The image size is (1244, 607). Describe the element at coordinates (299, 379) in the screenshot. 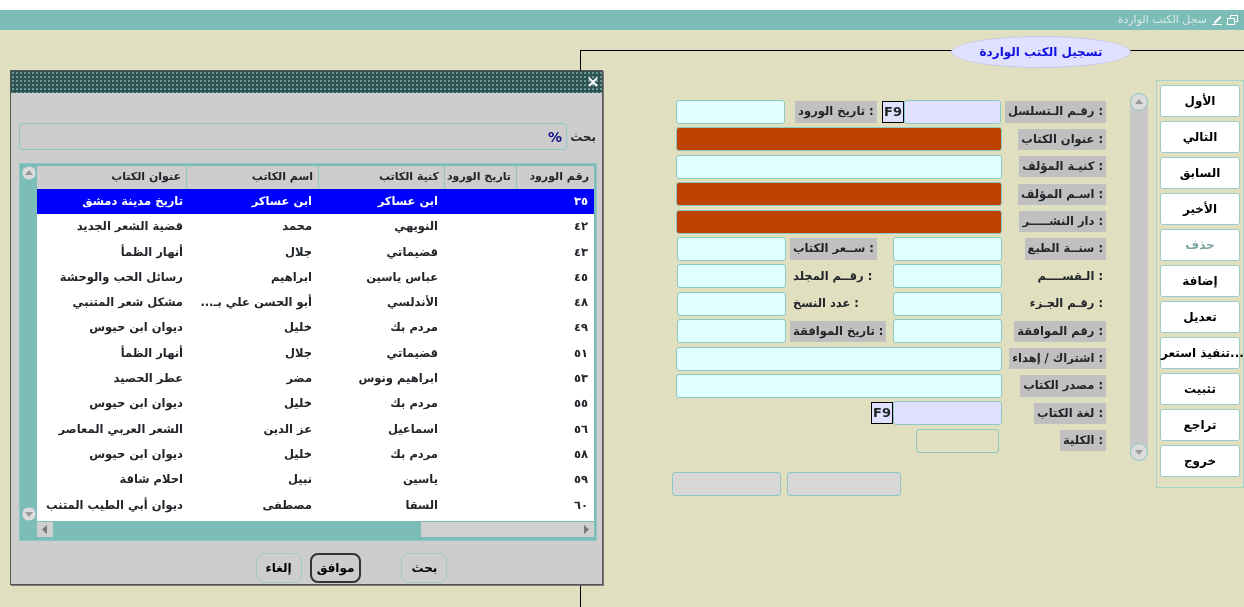

I see `table-cell-text: مضر` at that location.